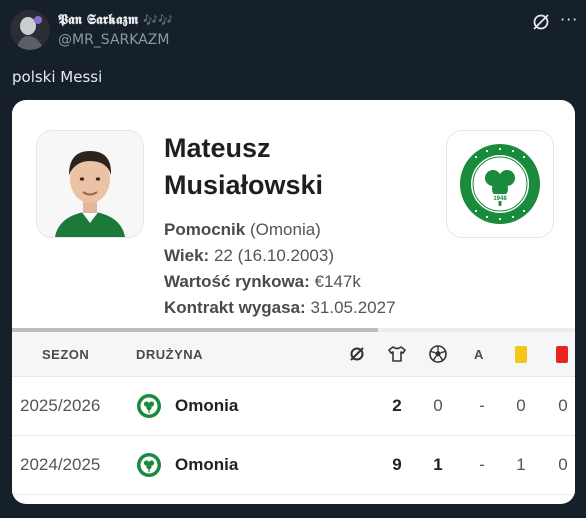  Describe the element at coordinates (397, 405) in the screenshot. I see `apps-cell: 2` at that location.